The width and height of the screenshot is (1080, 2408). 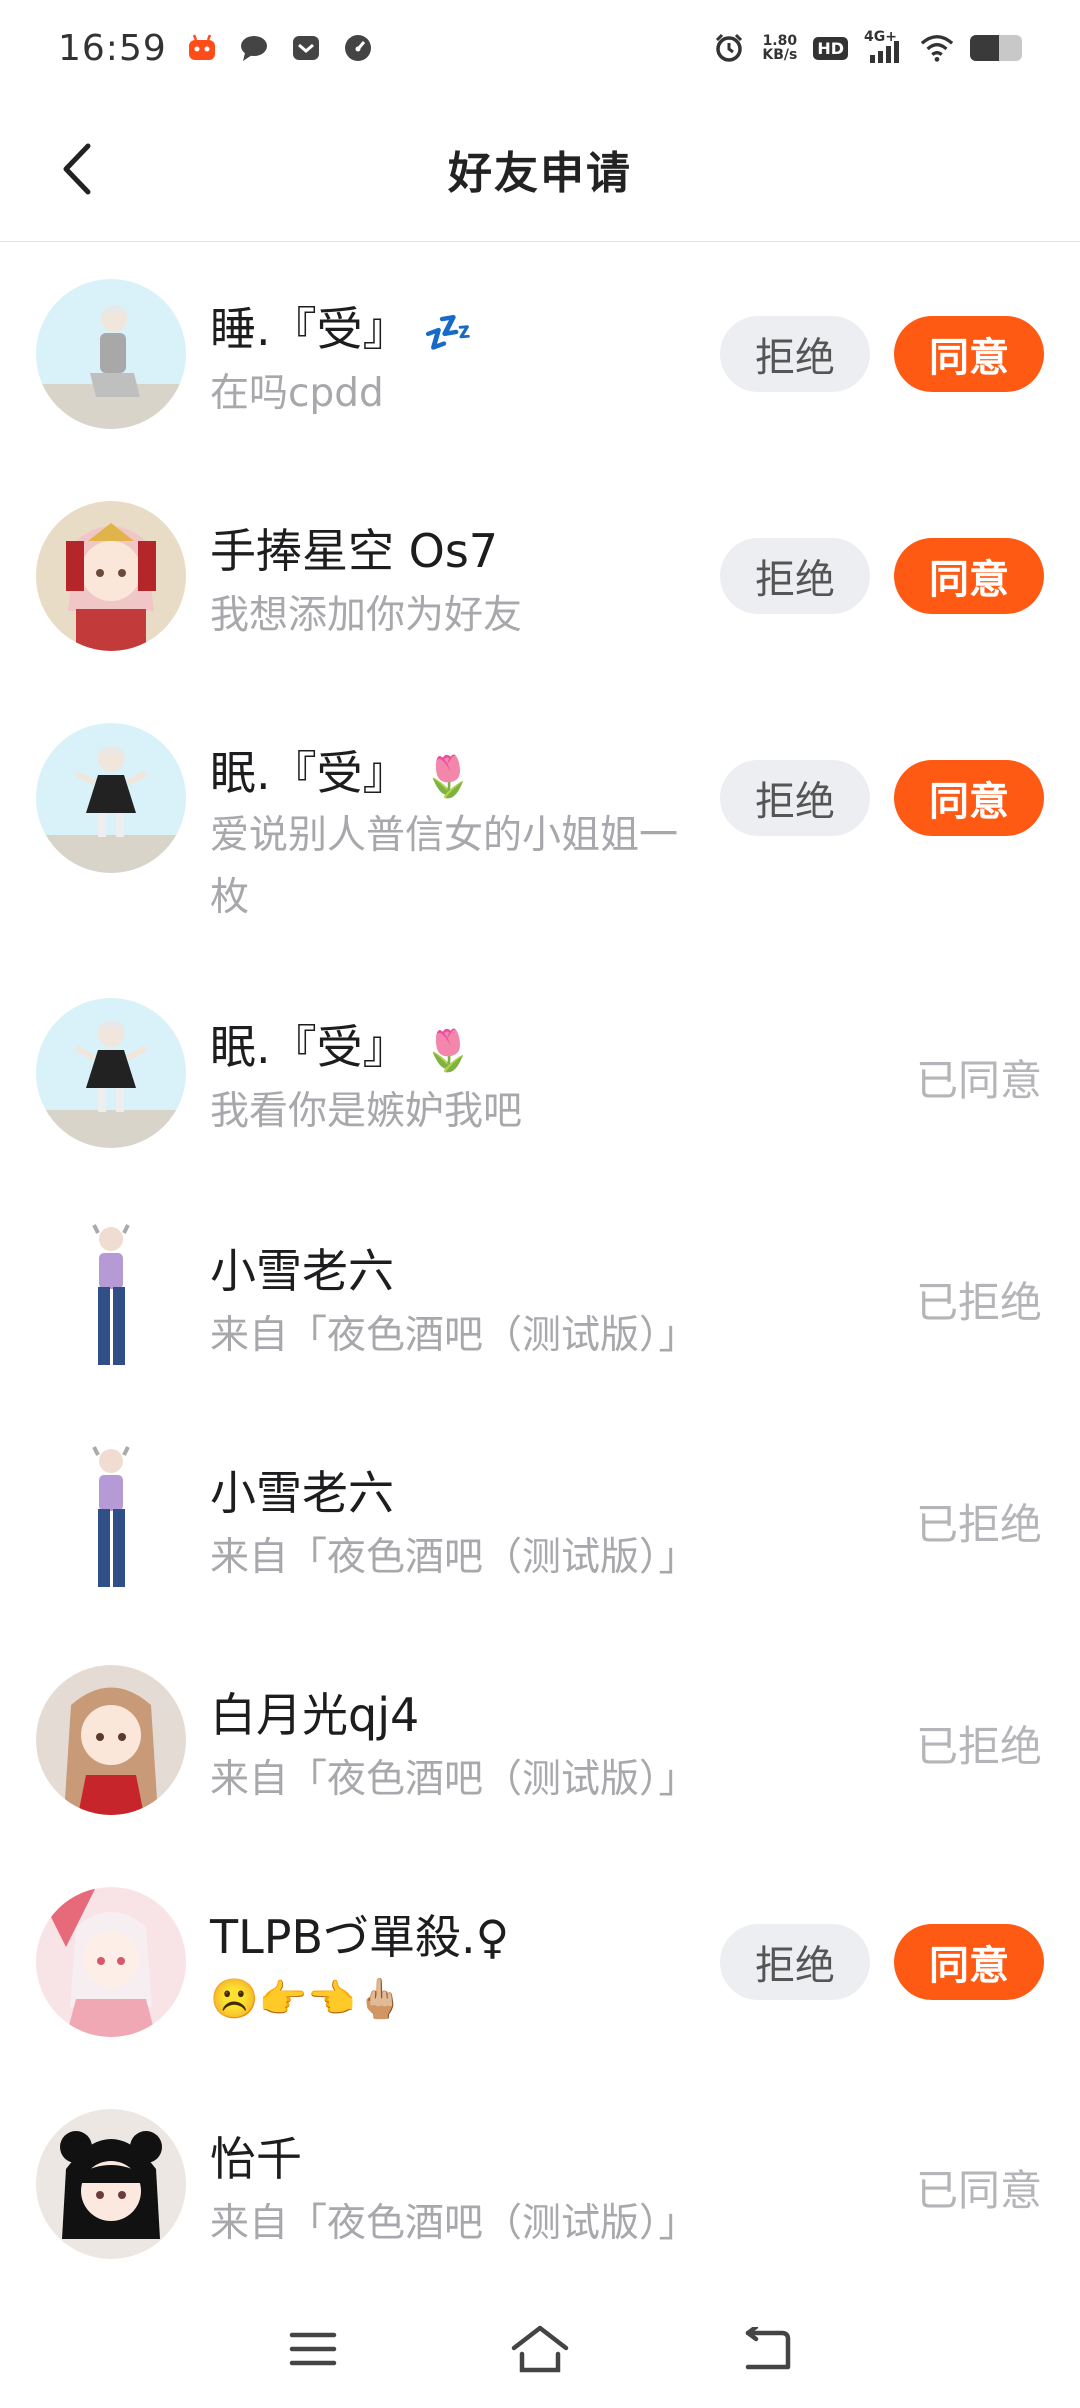 I want to click on home-button, so click(x=540, y=2349).